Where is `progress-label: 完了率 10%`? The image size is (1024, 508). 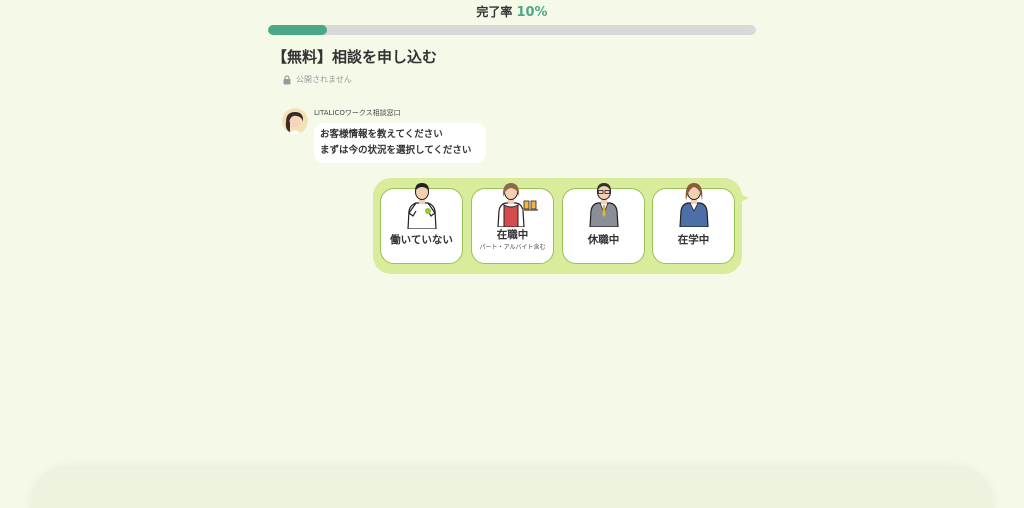 progress-label: 完了率 10% is located at coordinates (512, 12).